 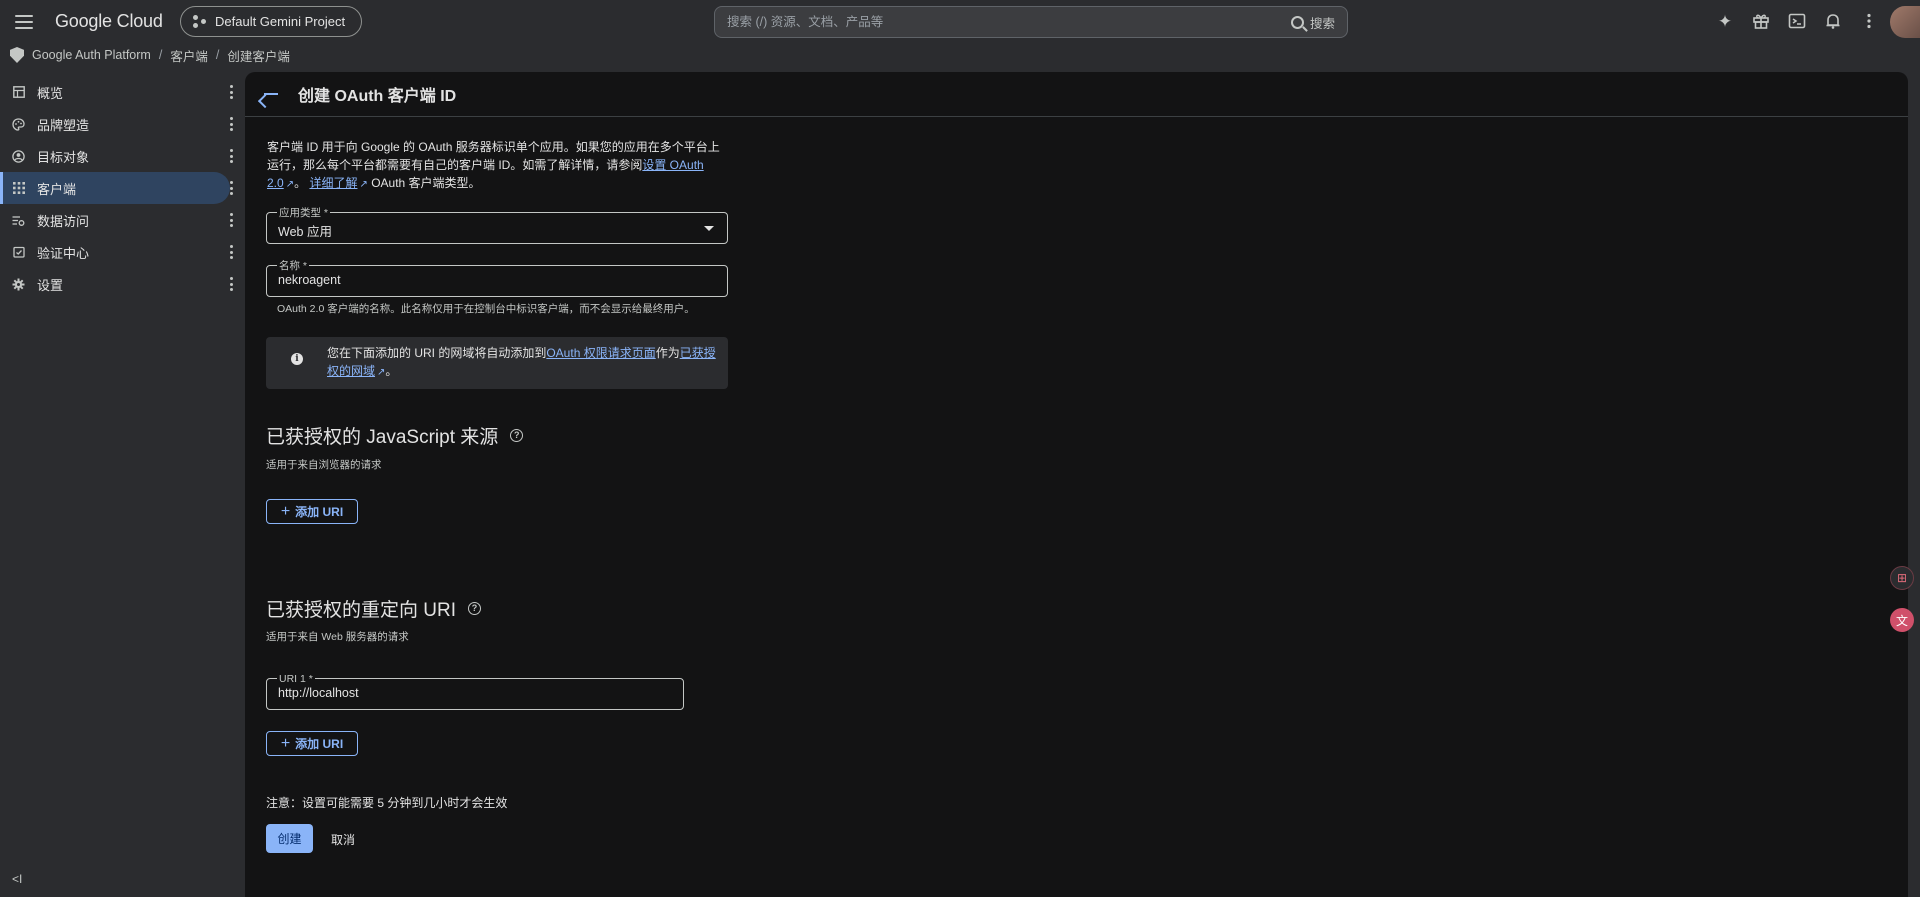 I want to click on redirect-uris-subtitle: 适用于来自 Web 服务器的请求, so click(x=337, y=637).